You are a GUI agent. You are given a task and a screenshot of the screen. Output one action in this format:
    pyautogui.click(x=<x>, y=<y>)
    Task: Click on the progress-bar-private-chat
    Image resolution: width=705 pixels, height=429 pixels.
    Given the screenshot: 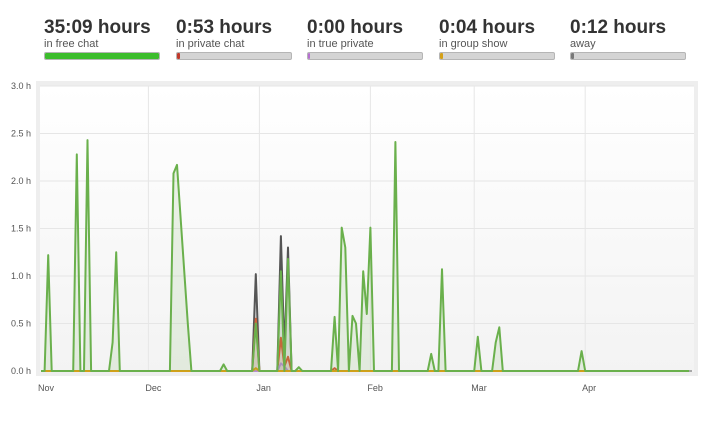 What is the action you would take?
    pyautogui.click(x=234, y=56)
    